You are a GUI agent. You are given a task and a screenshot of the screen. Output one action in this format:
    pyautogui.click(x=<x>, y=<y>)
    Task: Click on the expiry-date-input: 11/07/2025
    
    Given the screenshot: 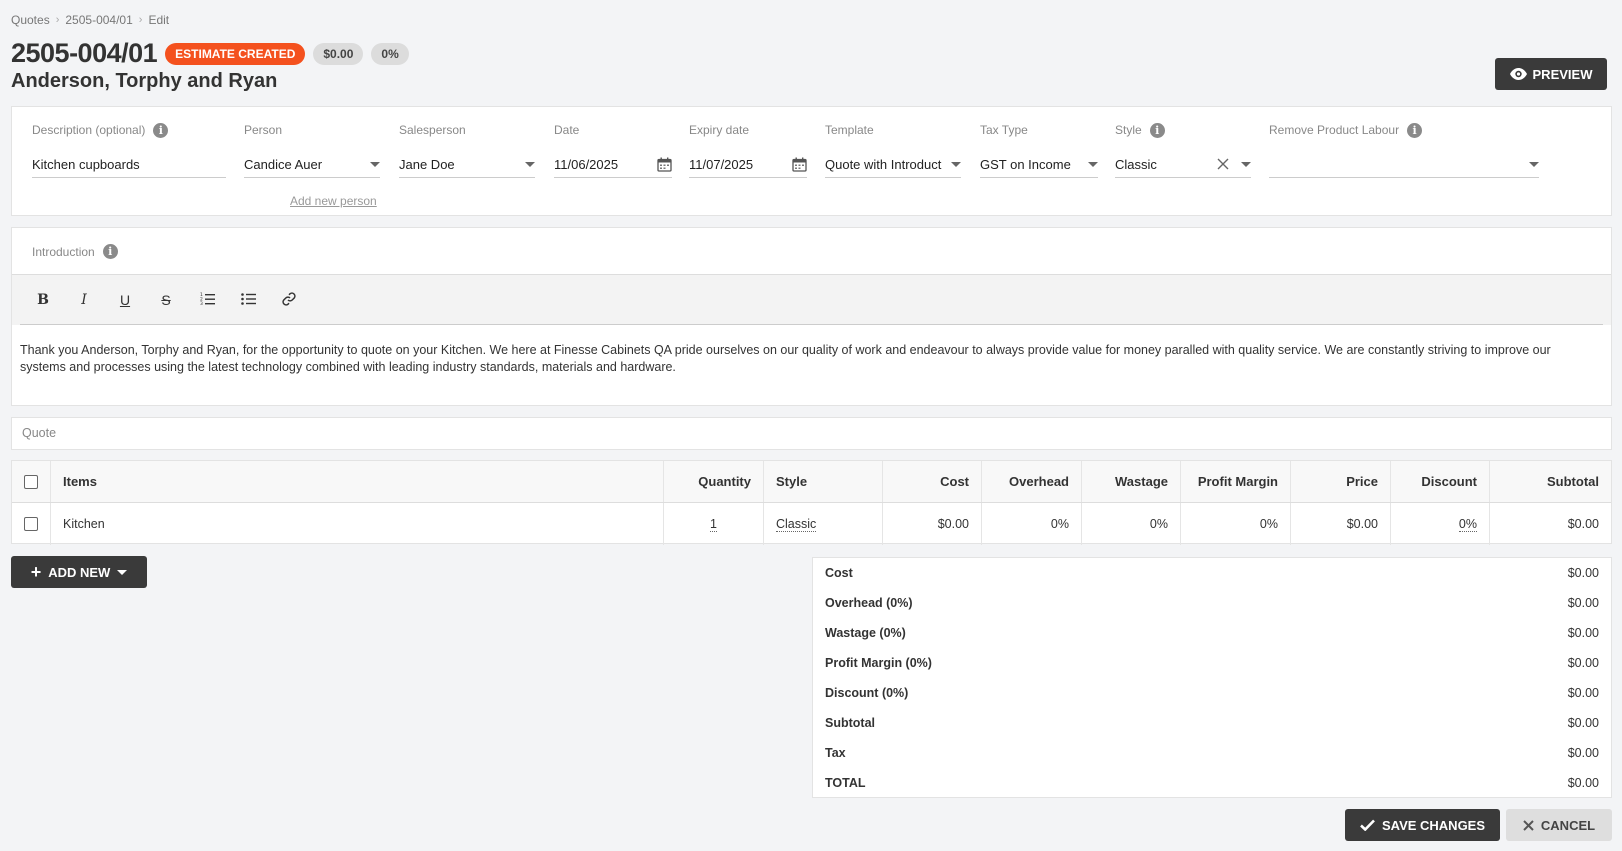 What is the action you would take?
    pyautogui.click(x=748, y=164)
    